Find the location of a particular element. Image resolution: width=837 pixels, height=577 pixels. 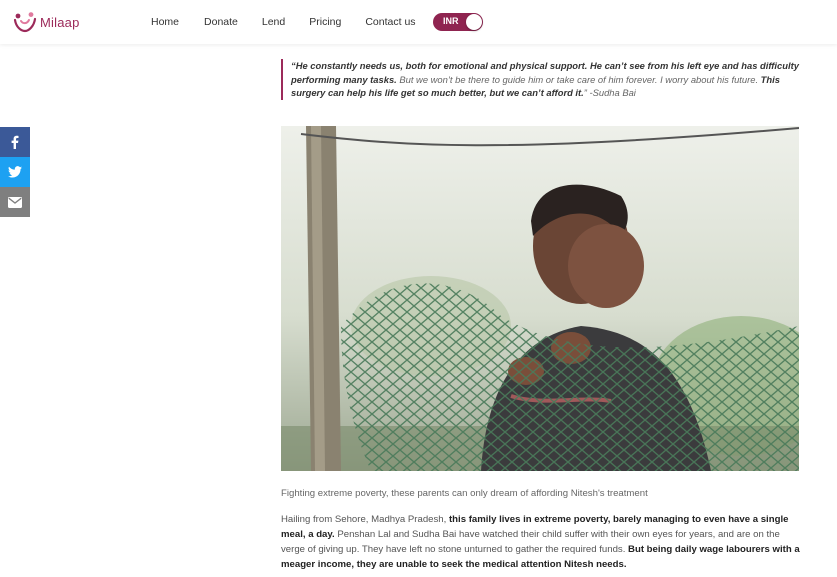

currency-toggle: INR is located at coordinates (458, 22).